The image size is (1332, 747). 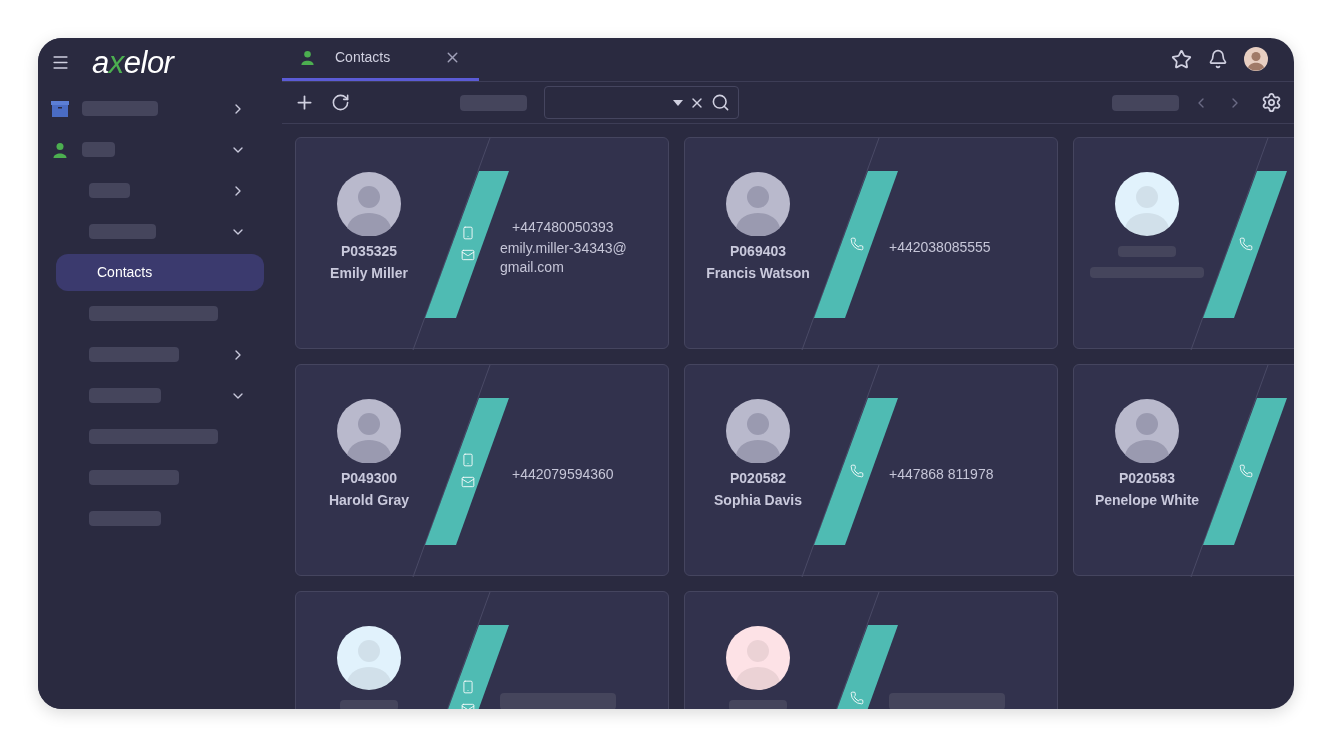 I want to click on search-icon, so click(x=720, y=102).